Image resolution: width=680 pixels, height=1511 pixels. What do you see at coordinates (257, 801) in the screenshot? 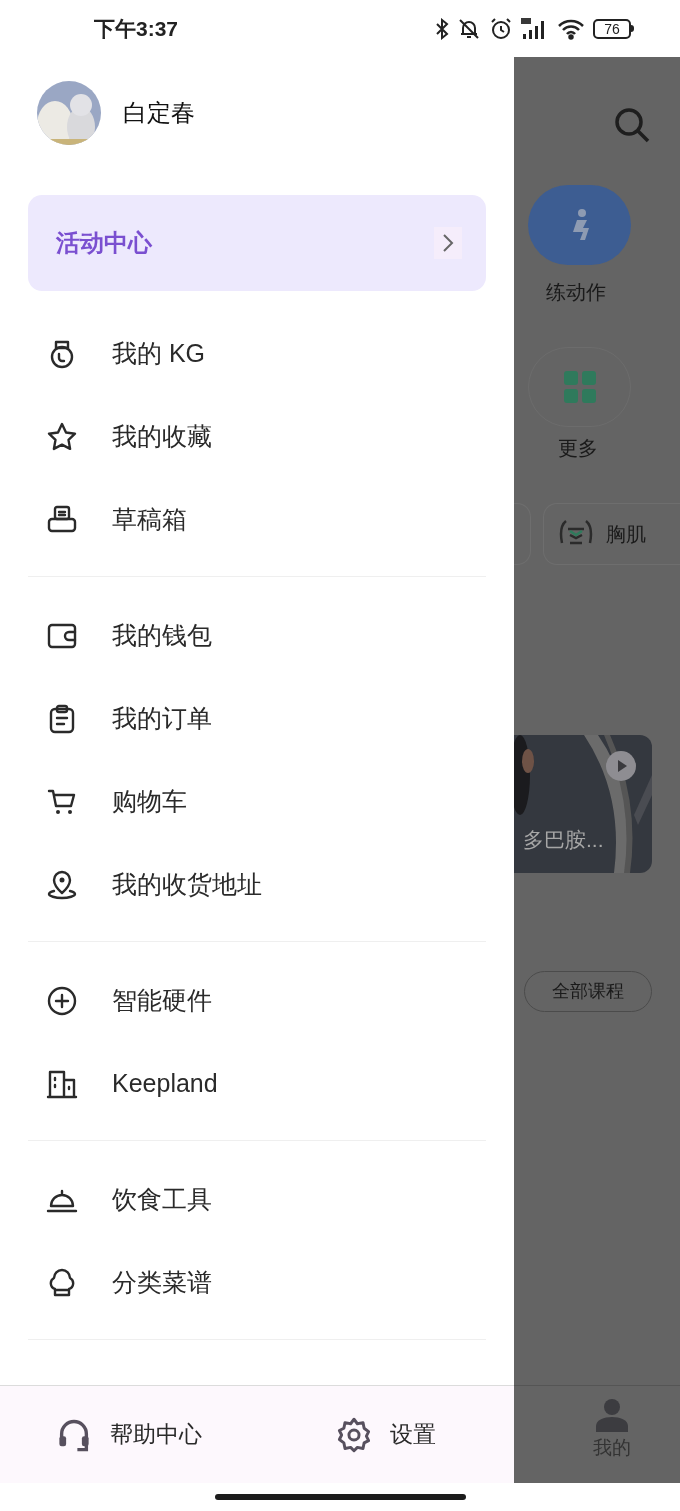
I see `menu-item: 购物车` at bounding box center [257, 801].